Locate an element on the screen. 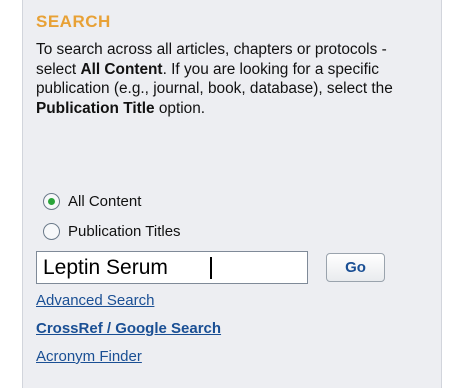  advanced-search-link: Advanced Search is located at coordinates (95, 300).